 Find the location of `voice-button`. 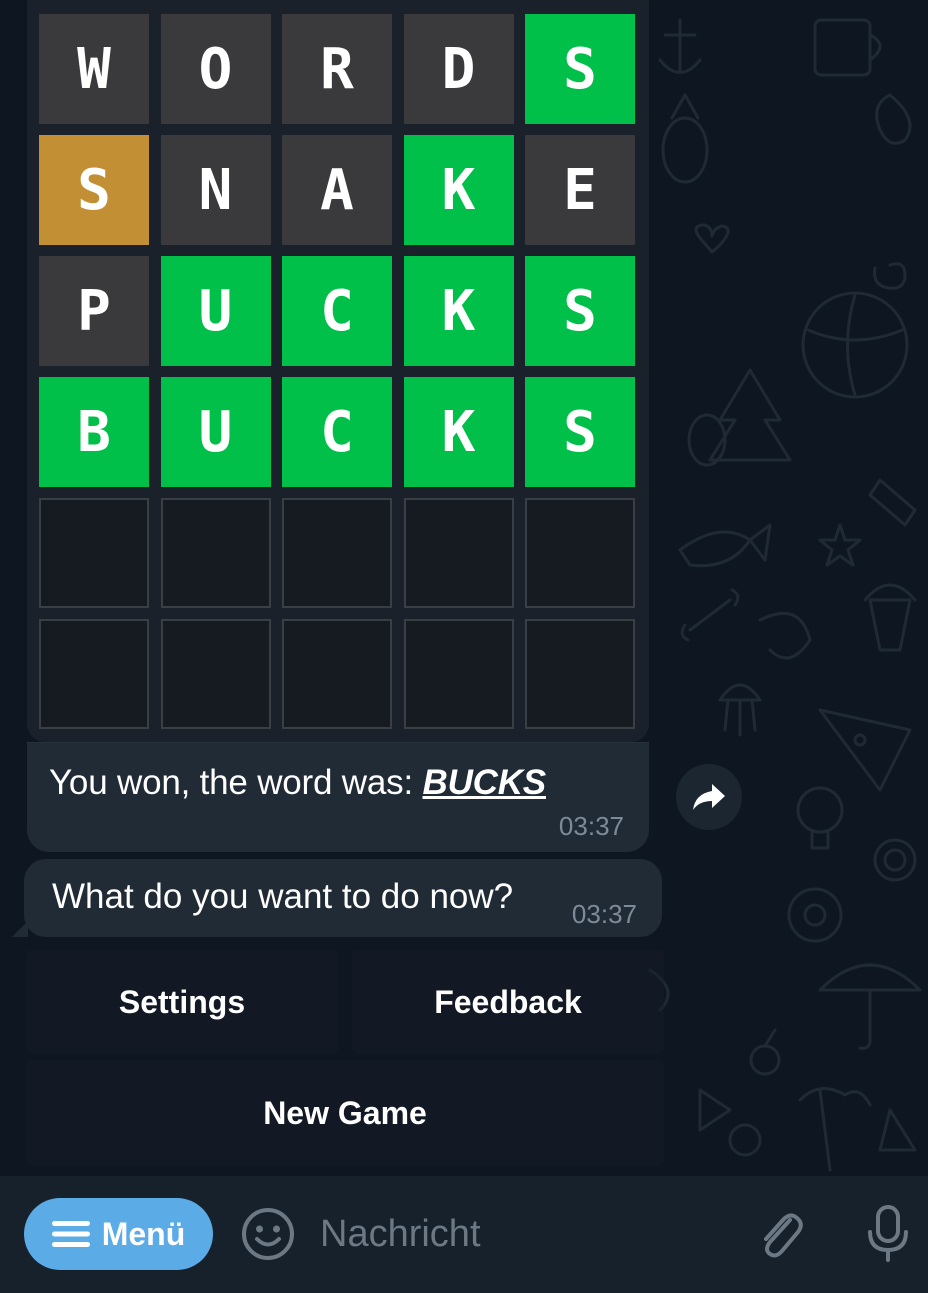

voice-button is located at coordinates (888, 1236).